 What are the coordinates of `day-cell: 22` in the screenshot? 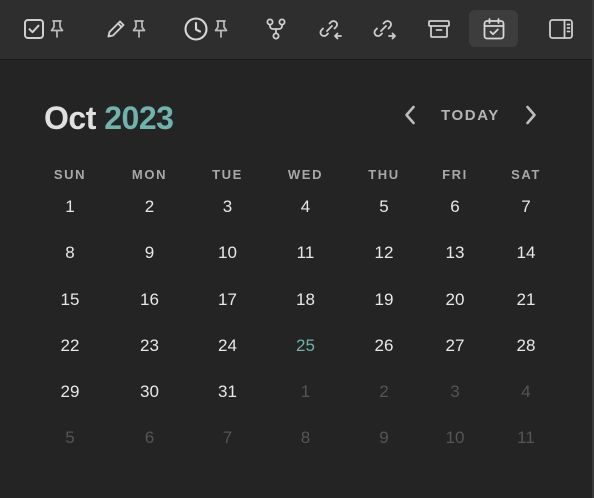 It's located at (70, 350).